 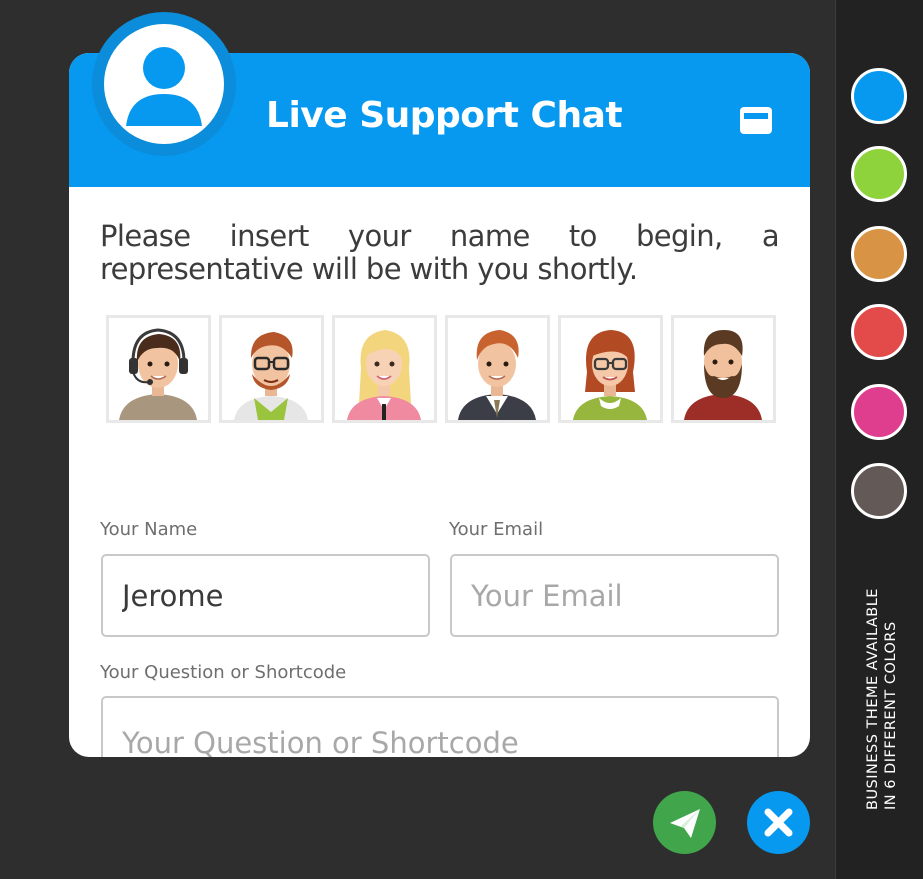 I want to click on theme-caption-line2: in 6 different colors, so click(x=891, y=715).